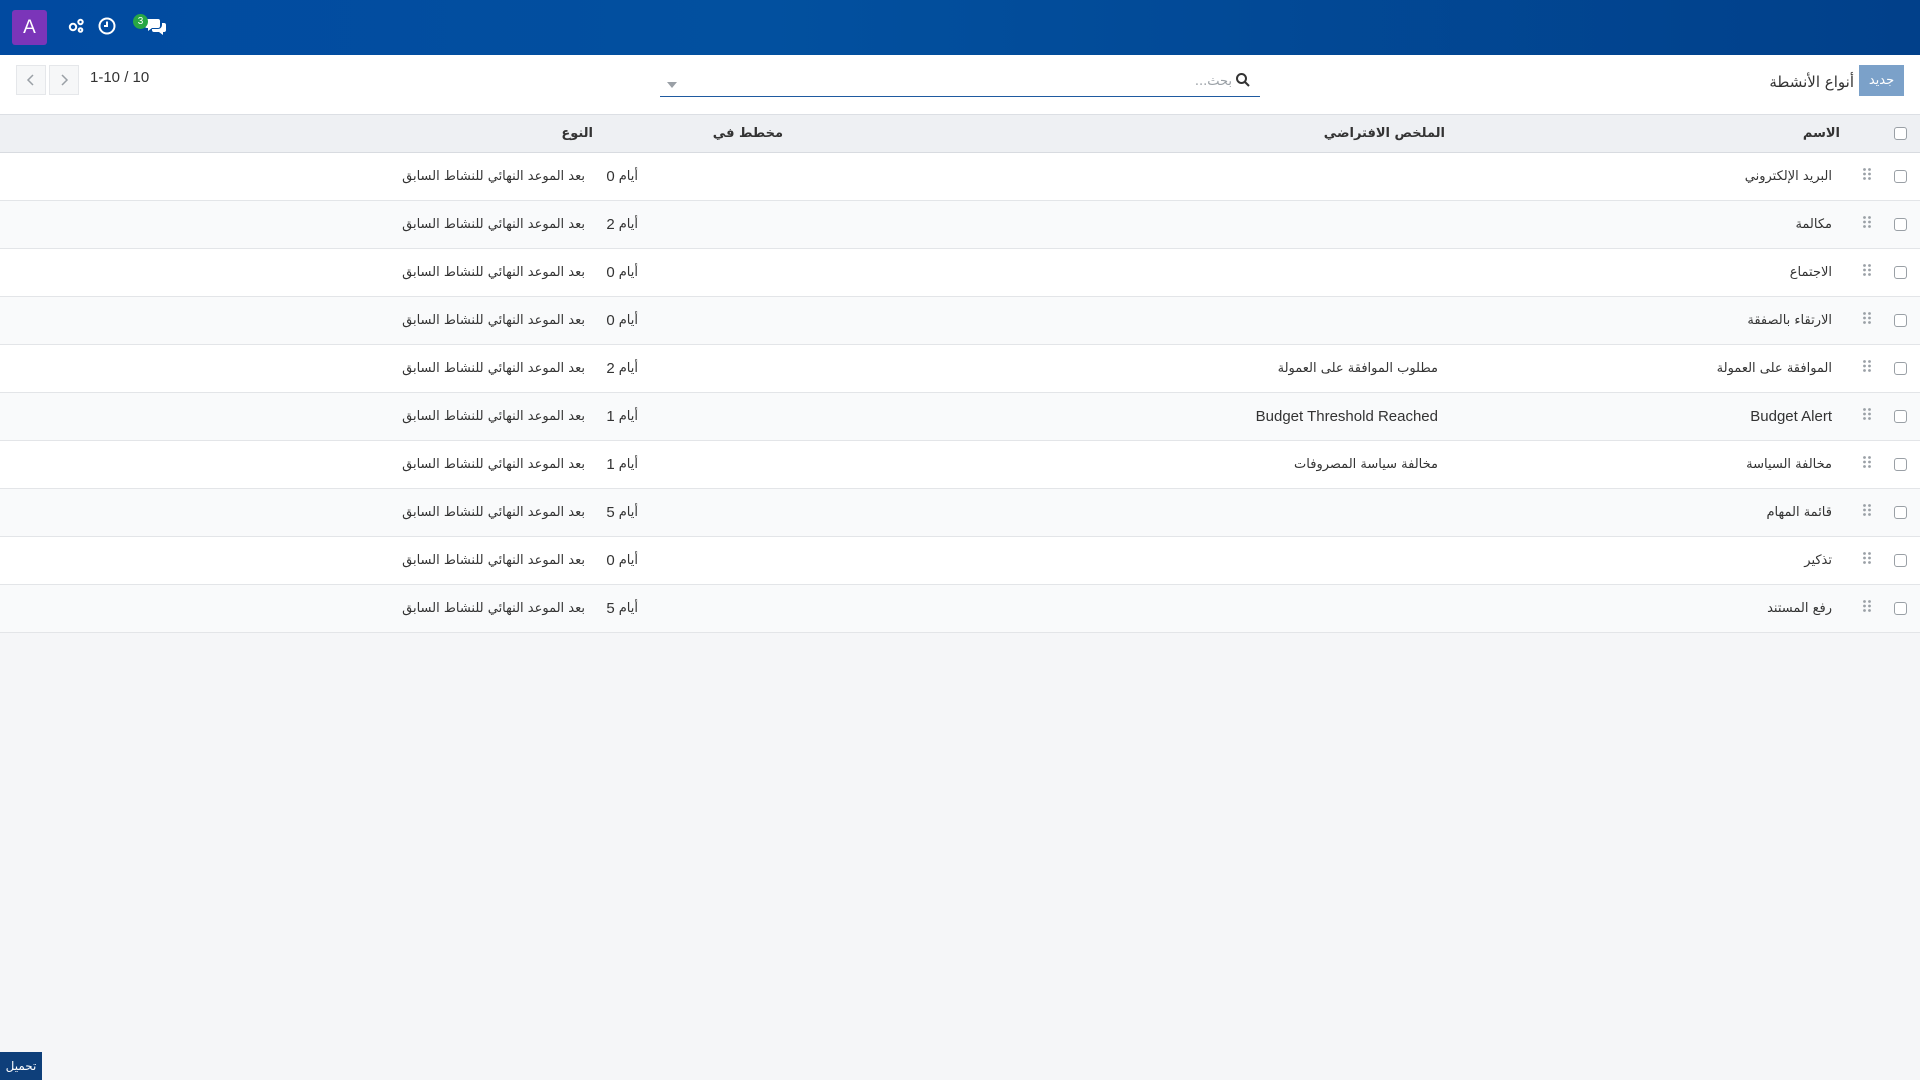 Image resolution: width=1920 pixels, height=1080 pixels. I want to click on chat-icon, so click(156, 26).